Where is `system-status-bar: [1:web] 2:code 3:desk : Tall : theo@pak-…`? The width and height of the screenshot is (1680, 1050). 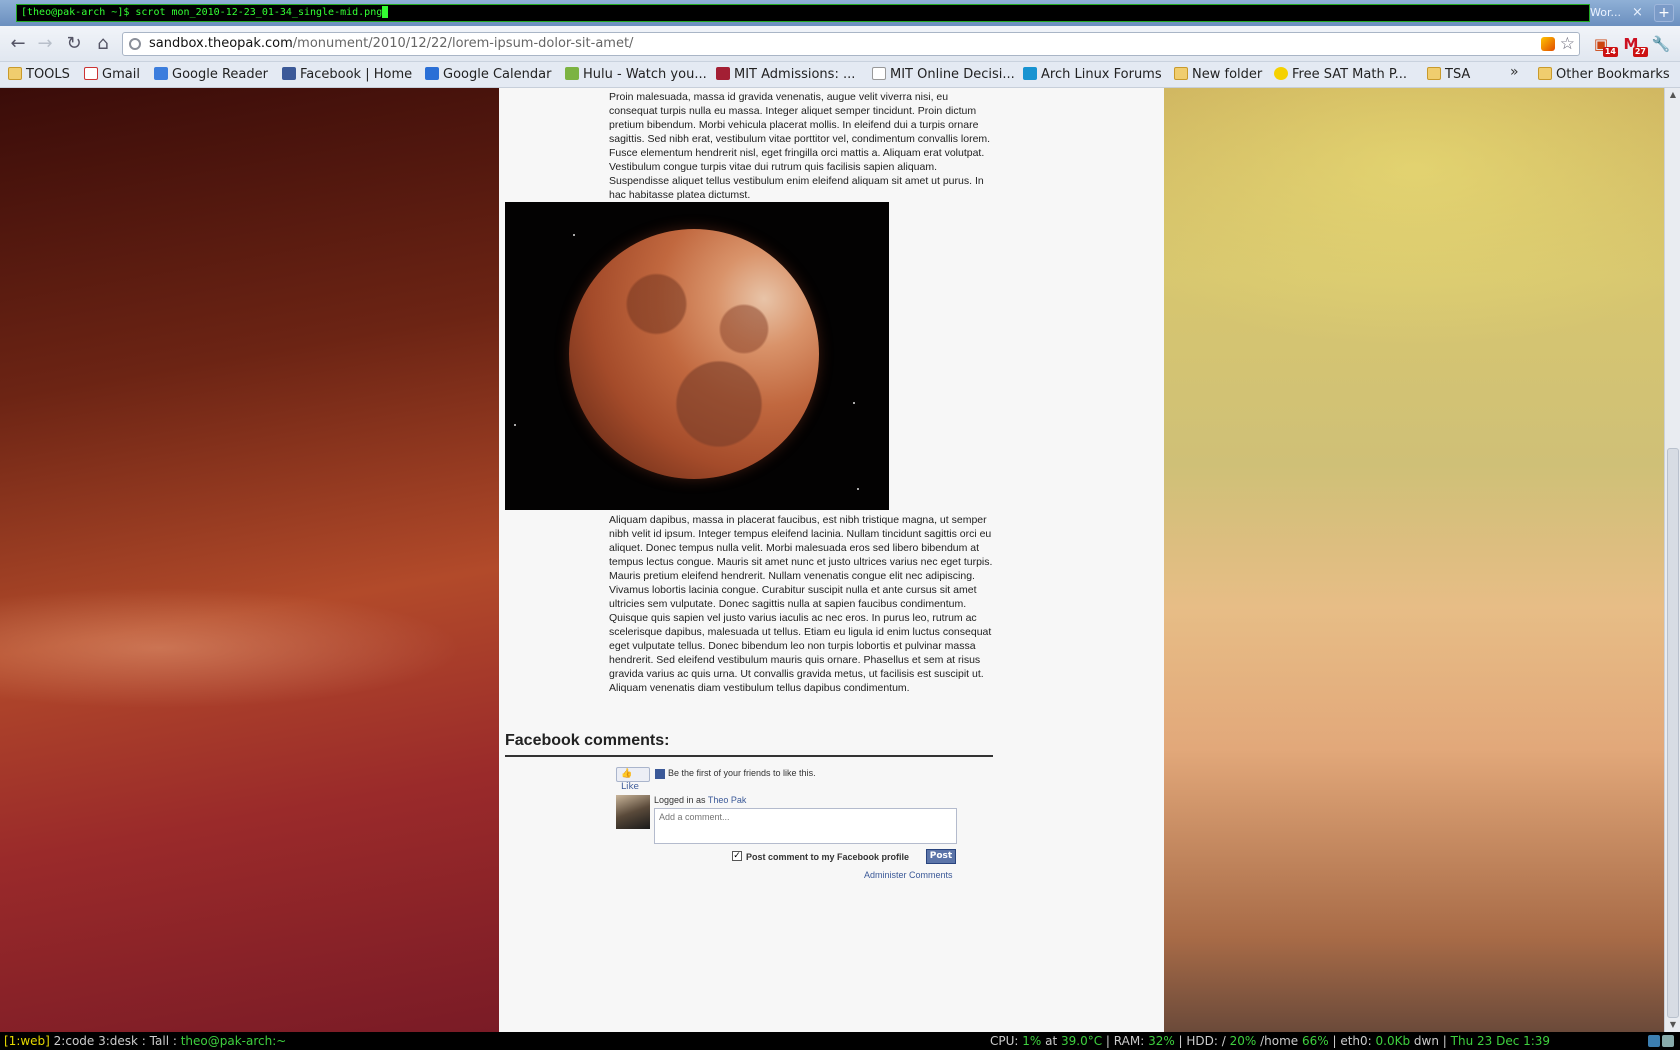 system-status-bar: [1:web] 2:code 3:desk : Tall : theo@pak-… is located at coordinates (840, 1041).